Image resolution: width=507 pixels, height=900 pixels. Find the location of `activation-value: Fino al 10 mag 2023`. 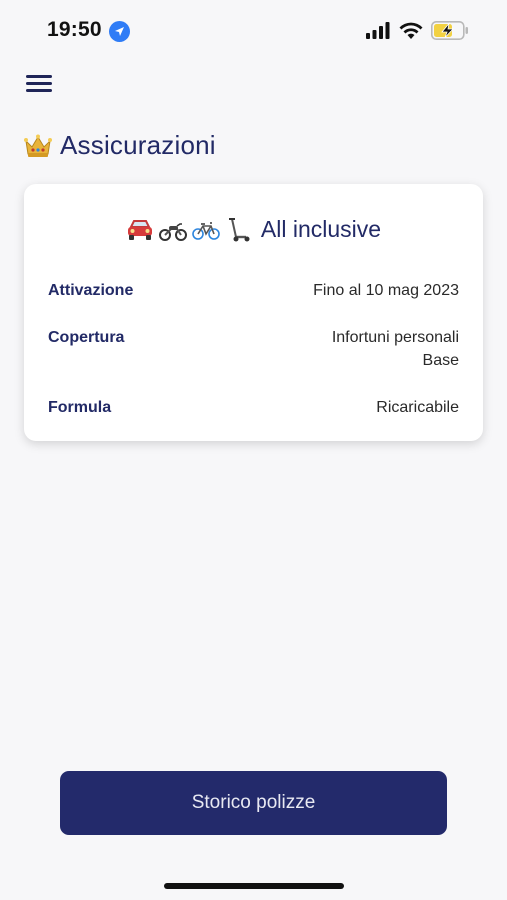

activation-value: Fino al 10 mag 2023 is located at coordinates (386, 290).